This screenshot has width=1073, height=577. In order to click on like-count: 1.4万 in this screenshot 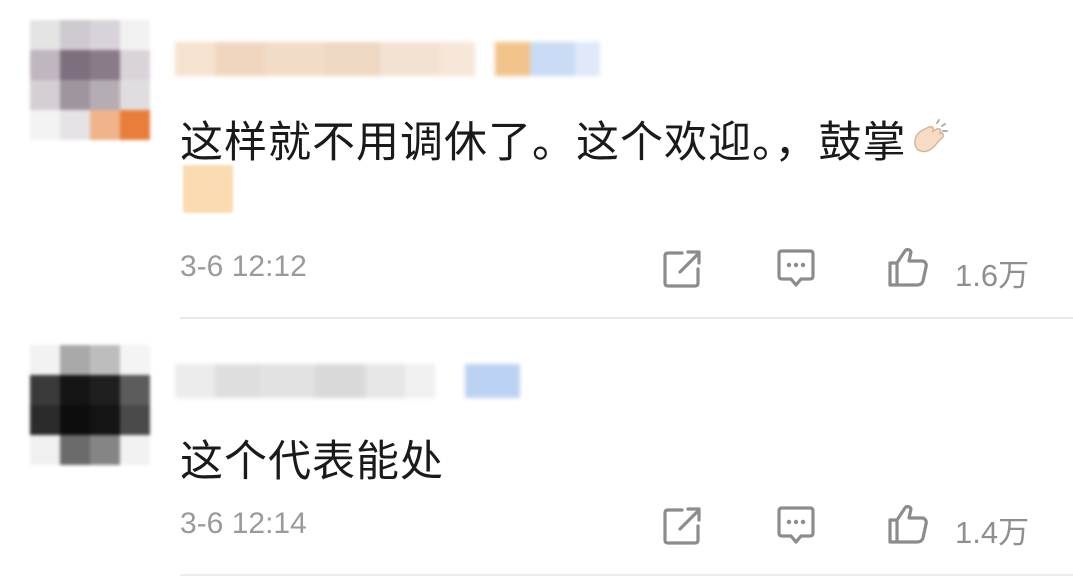, I will do `click(992, 532)`.